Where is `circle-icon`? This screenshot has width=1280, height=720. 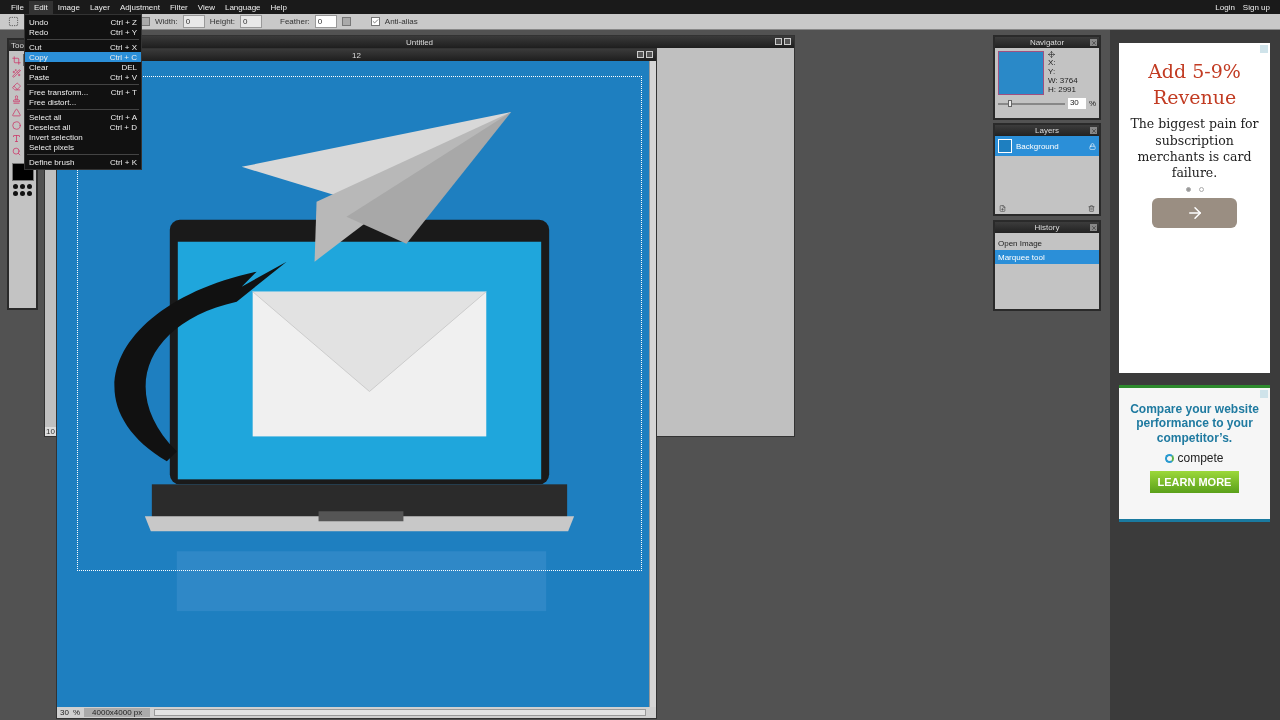 circle-icon is located at coordinates (16, 125).